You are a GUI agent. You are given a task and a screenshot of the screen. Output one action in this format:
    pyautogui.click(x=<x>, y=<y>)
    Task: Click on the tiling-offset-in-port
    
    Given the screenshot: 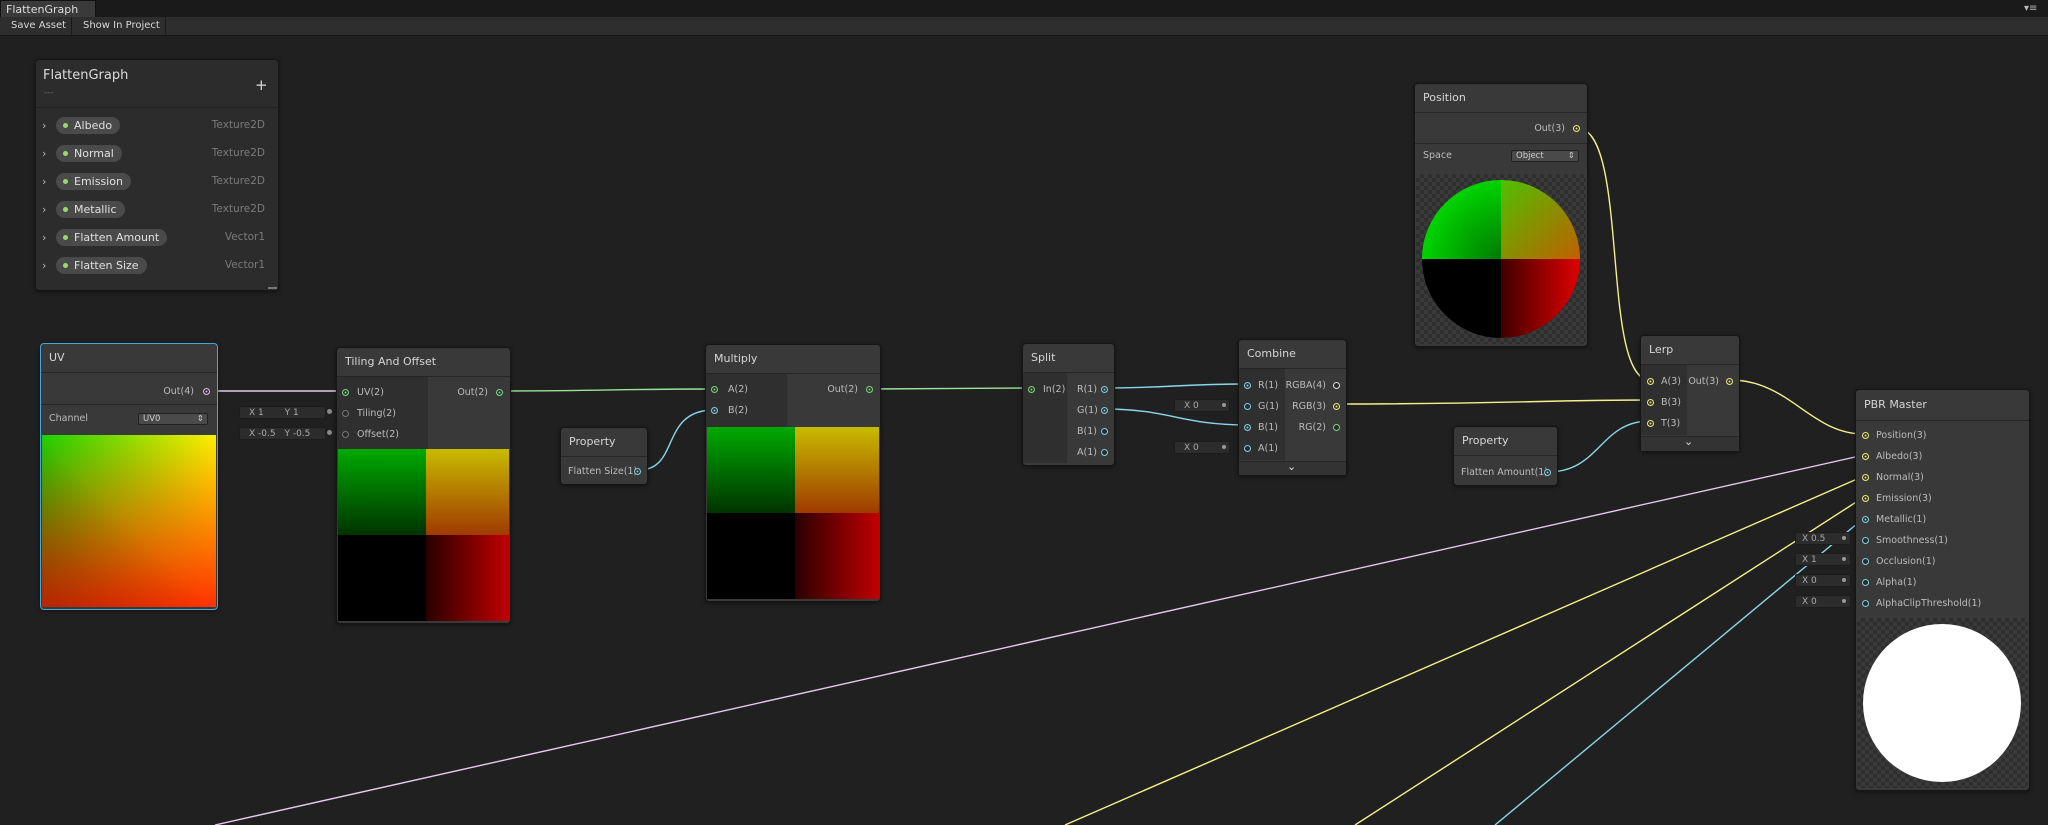 What is the action you would take?
    pyautogui.click(x=345, y=434)
    